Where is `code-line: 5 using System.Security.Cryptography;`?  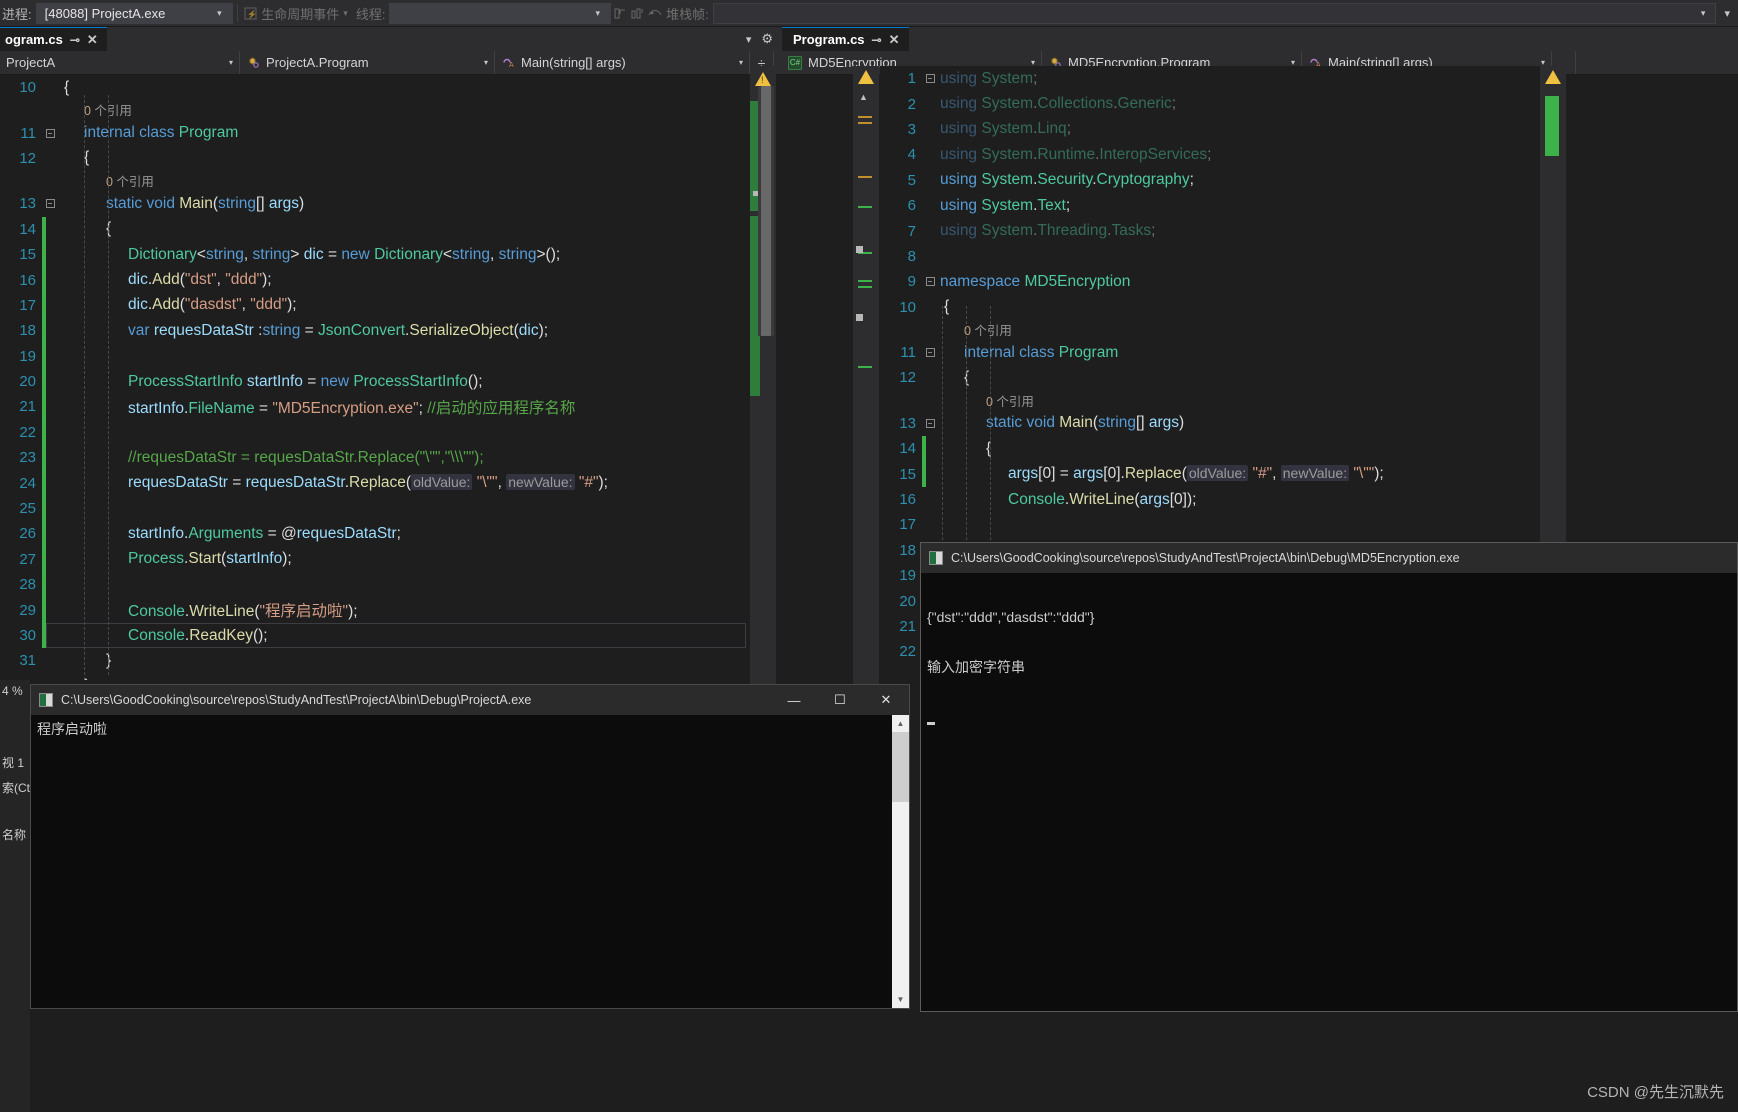 code-line: 5 using System.Security.Cryptography; is located at coordinates (1210, 180).